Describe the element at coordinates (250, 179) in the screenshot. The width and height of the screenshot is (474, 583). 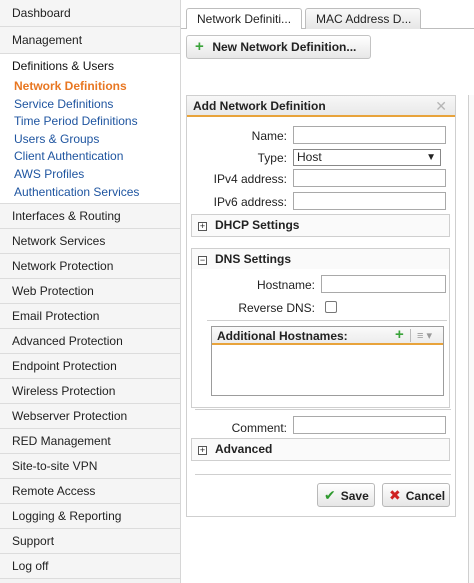
I see `ipv4-label: IPv4 address:` at that location.